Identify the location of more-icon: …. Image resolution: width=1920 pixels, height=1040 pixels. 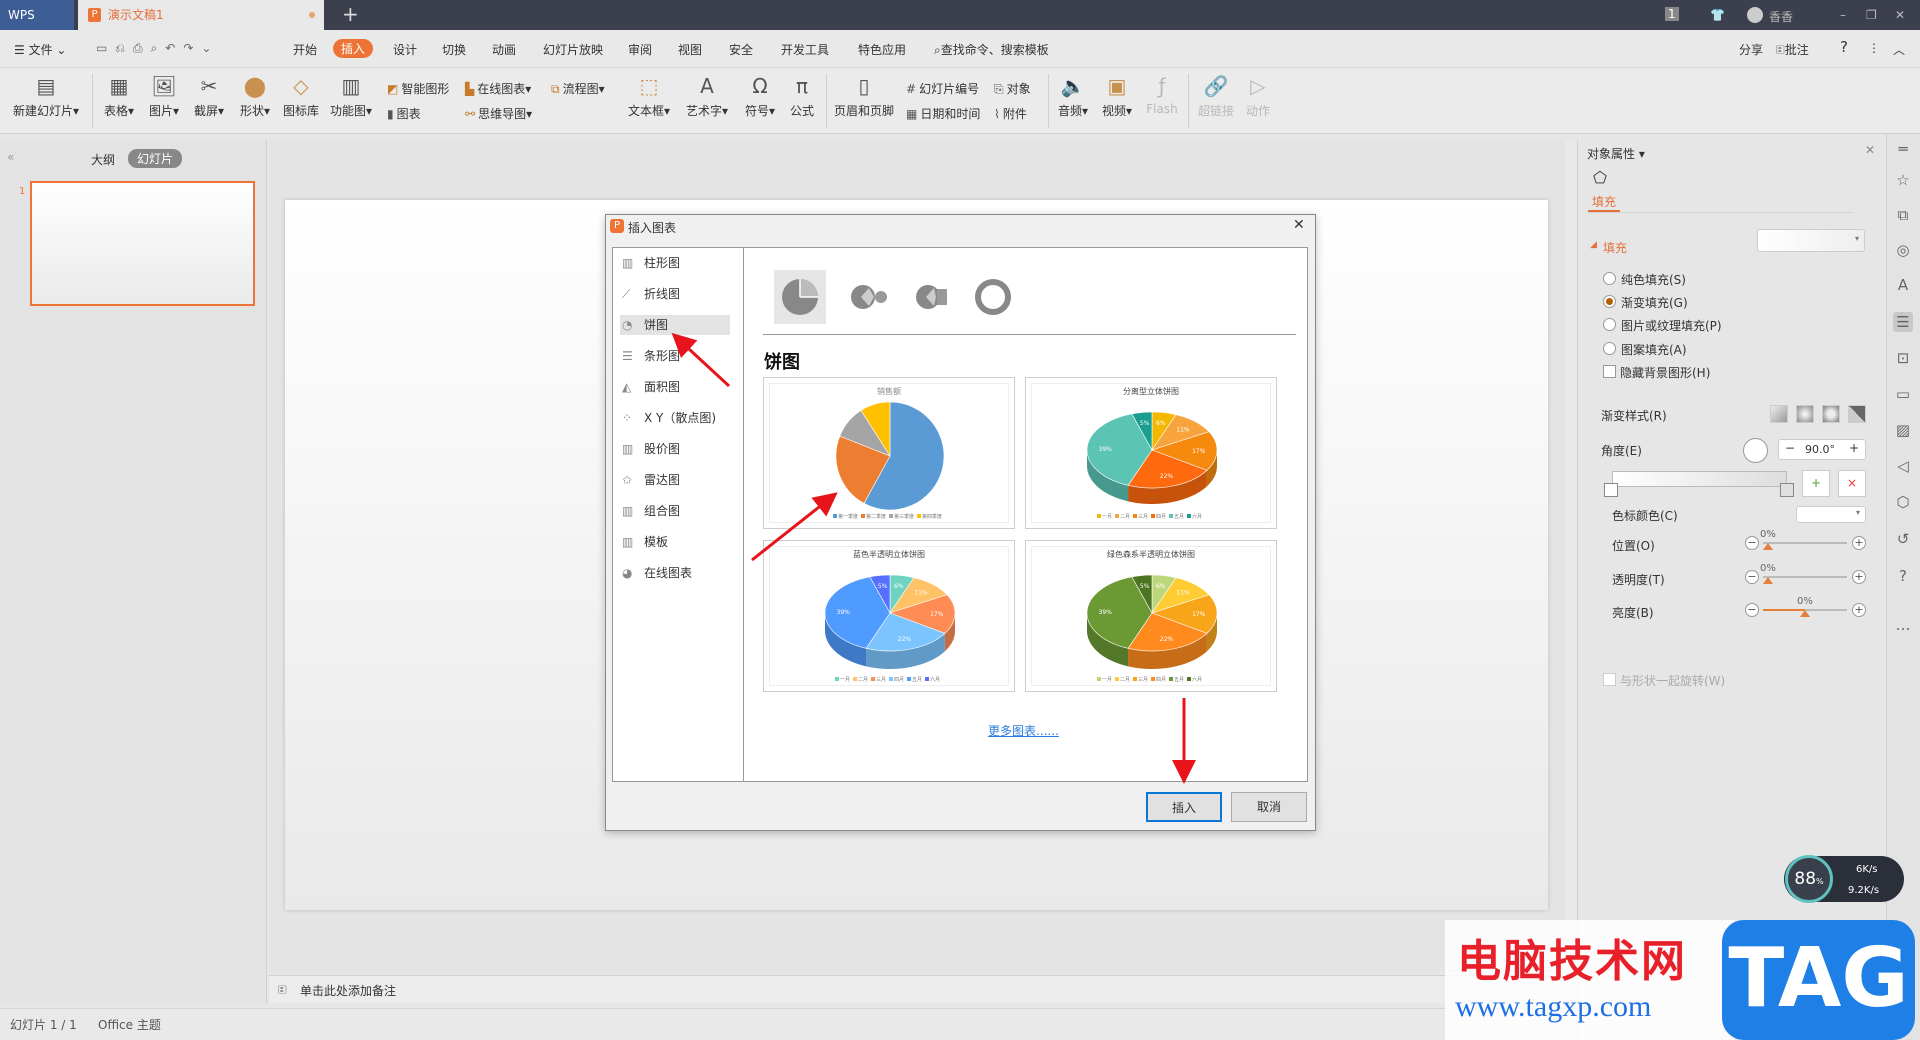
(1903, 625).